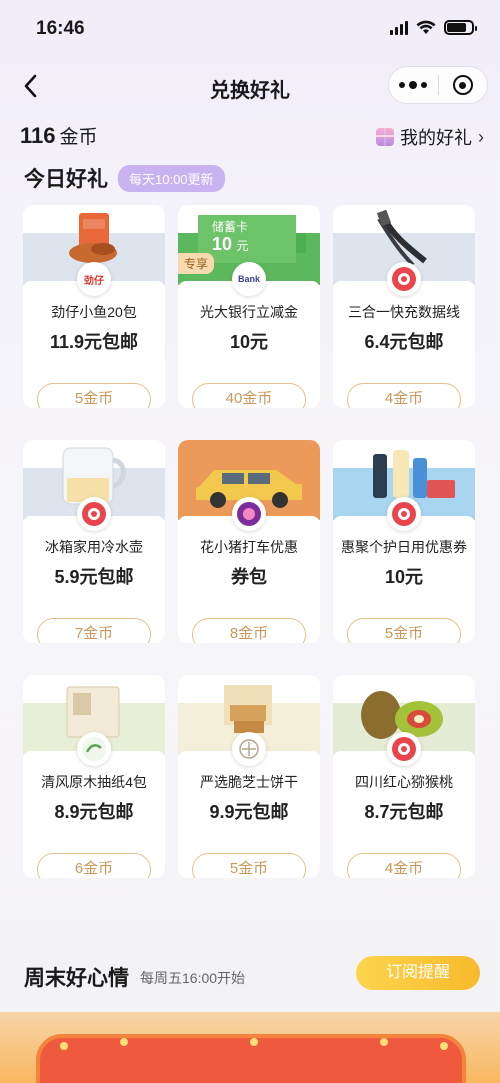  I want to click on more-icon, so click(413, 85).